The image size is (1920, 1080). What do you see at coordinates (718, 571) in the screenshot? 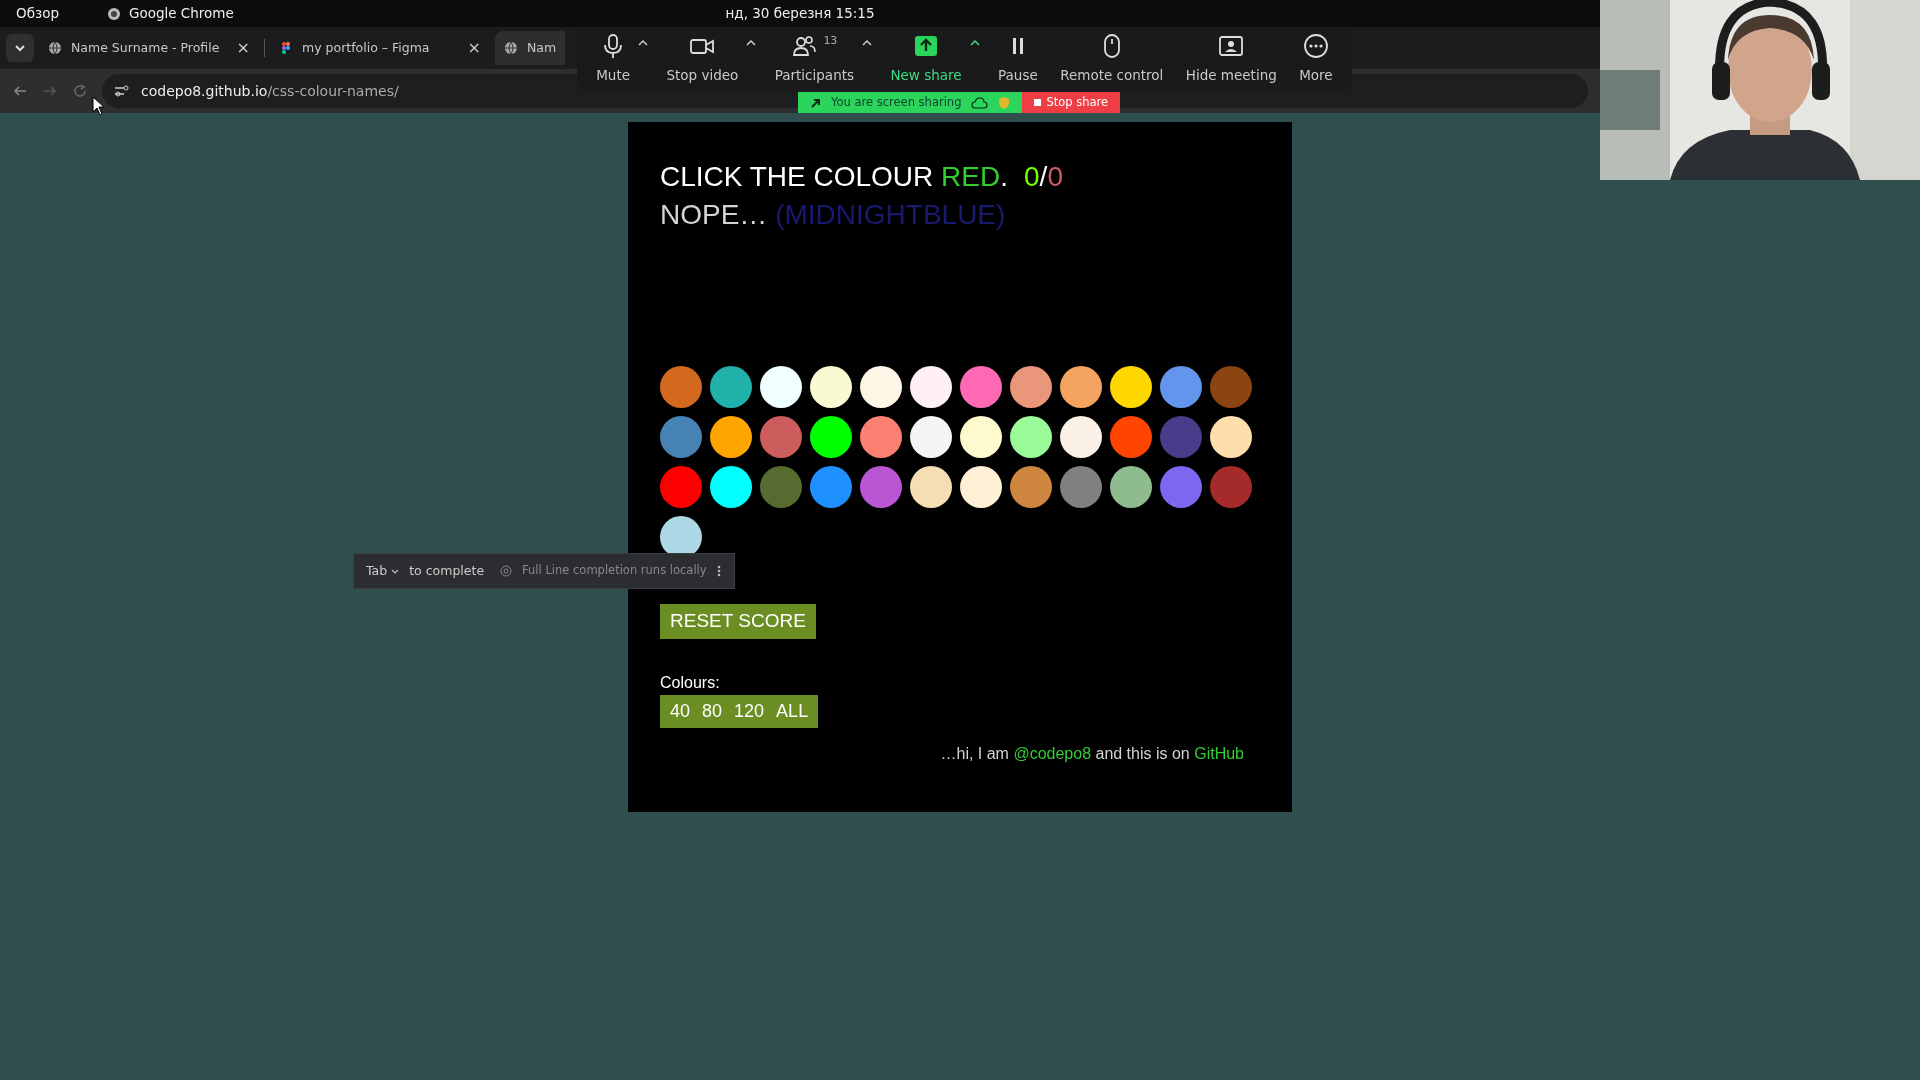
I see `kebab-menu-icon` at bounding box center [718, 571].